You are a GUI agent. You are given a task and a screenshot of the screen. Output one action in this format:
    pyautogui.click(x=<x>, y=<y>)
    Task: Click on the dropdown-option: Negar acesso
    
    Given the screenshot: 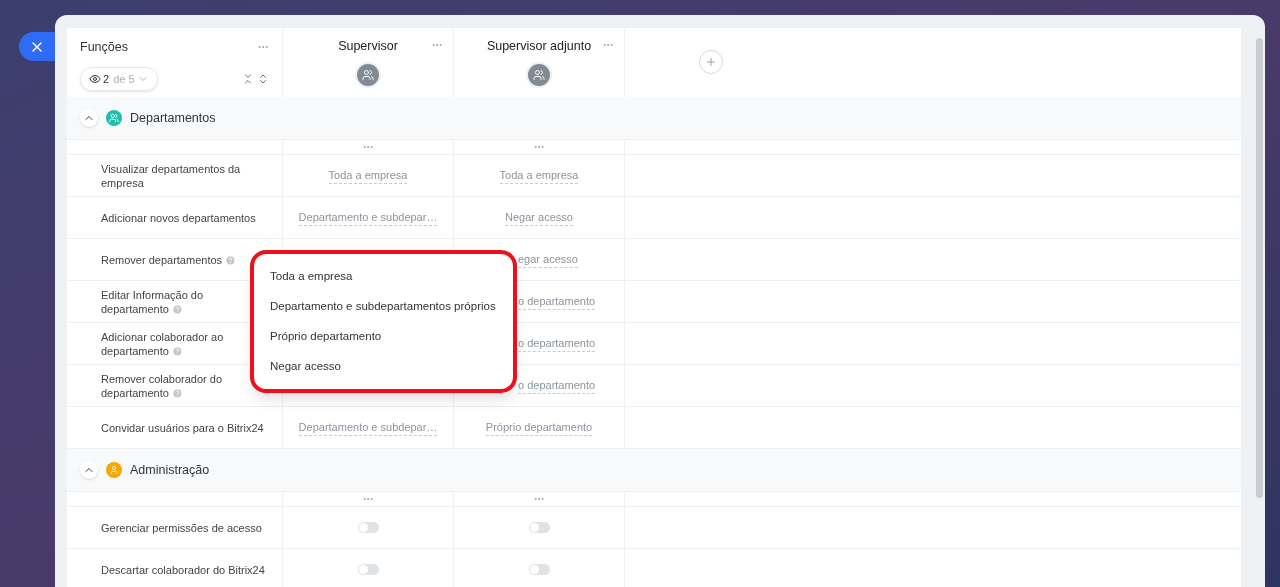 What is the action you would take?
    pyautogui.click(x=391, y=366)
    